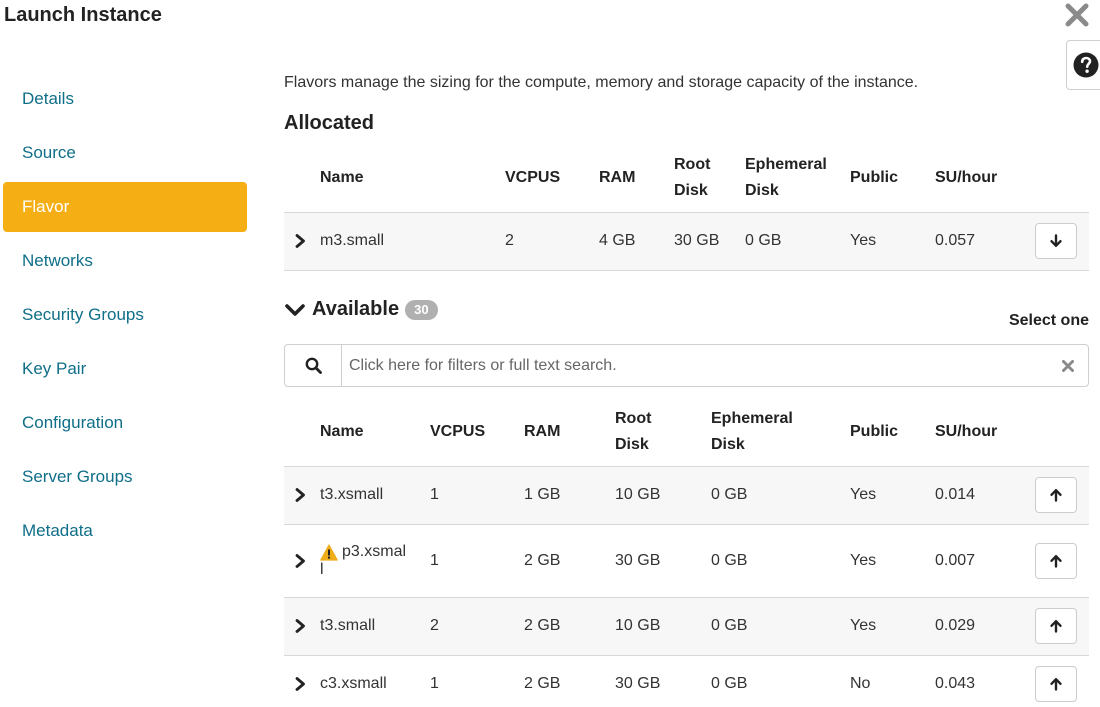  What do you see at coordinates (458, 432) in the screenshot?
I see `col-vcpus: VCPUS` at bounding box center [458, 432].